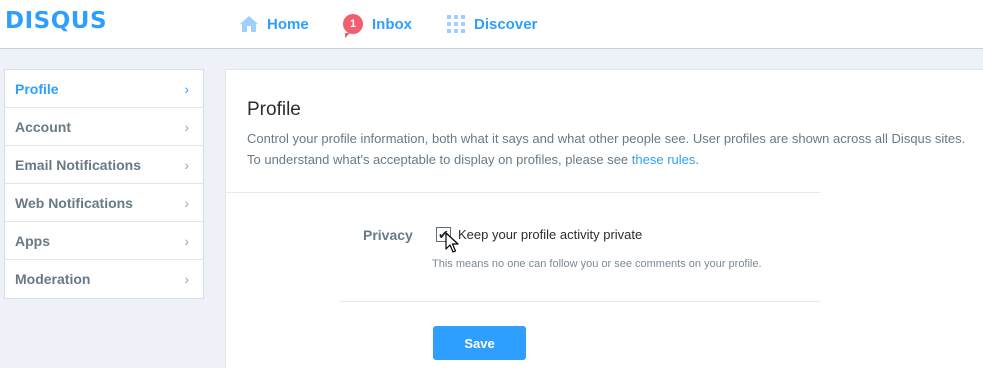  What do you see at coordinates (479, 343) in the screenshot?
I see `save-button: Save` at bounding box center [479, 343].